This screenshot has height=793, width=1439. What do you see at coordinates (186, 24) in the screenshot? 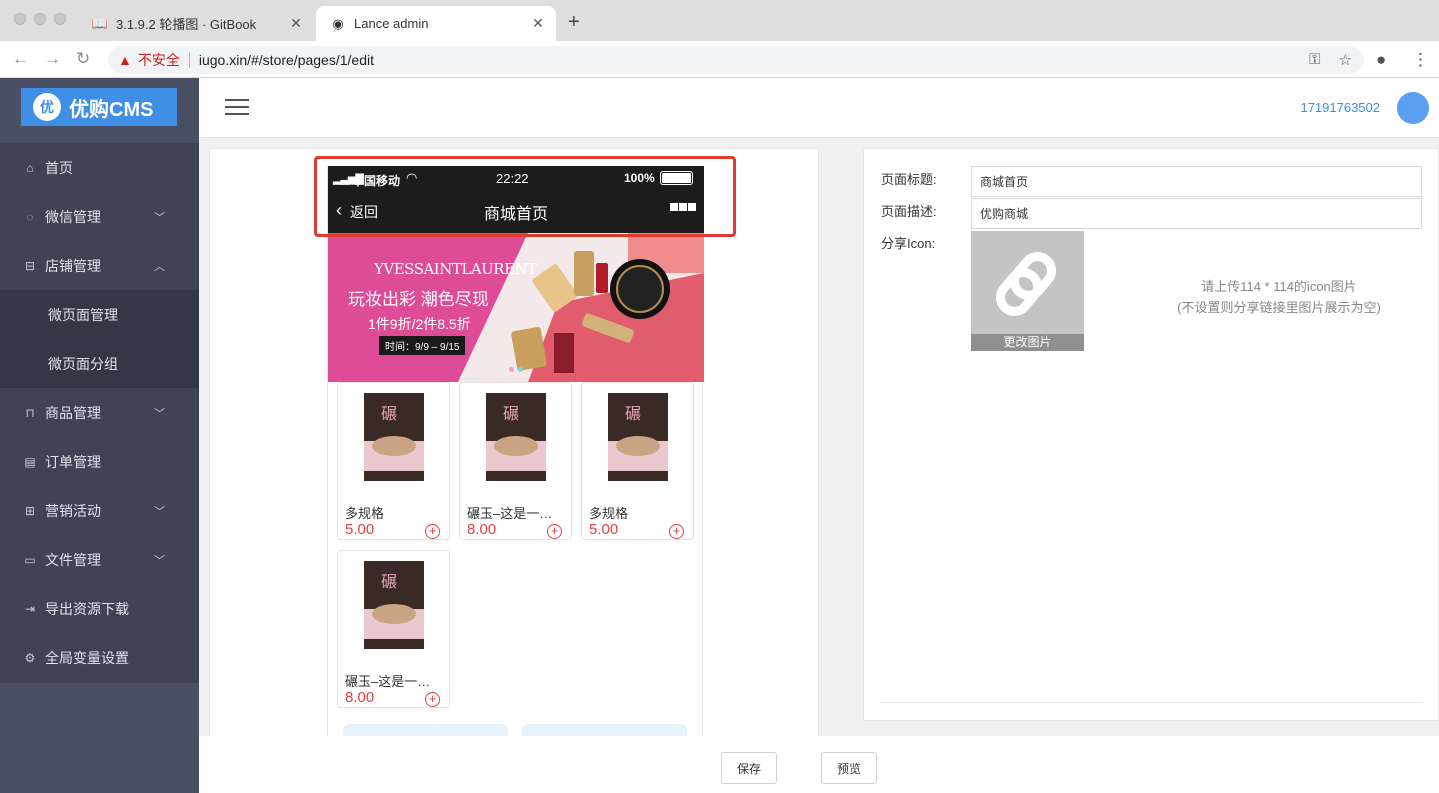
I see `tab-title: 3.1.9.2 轮播图 · GitBook` at bounding box center [186, 24].